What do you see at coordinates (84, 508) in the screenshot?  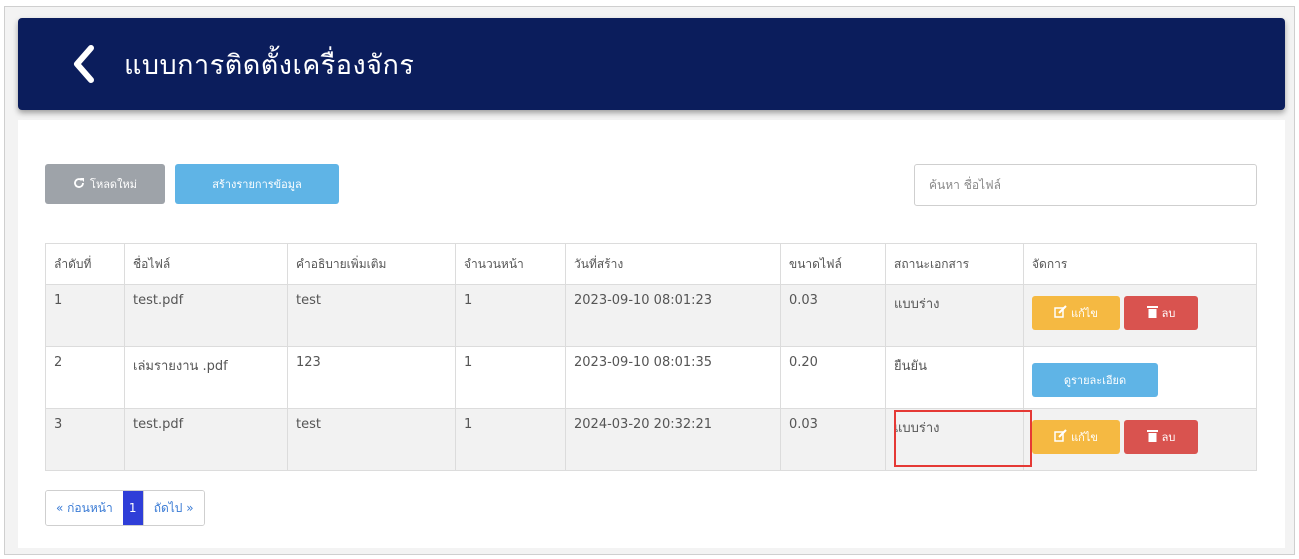 I see `prev-page-link: « ก่อนหน้า` at bounding box center [84, 508].